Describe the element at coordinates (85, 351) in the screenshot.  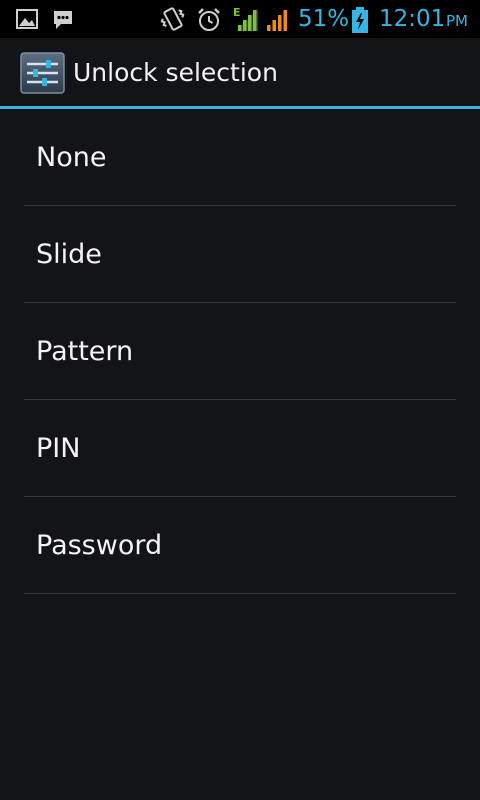
I see `list-item-label: Pattern` at that location.